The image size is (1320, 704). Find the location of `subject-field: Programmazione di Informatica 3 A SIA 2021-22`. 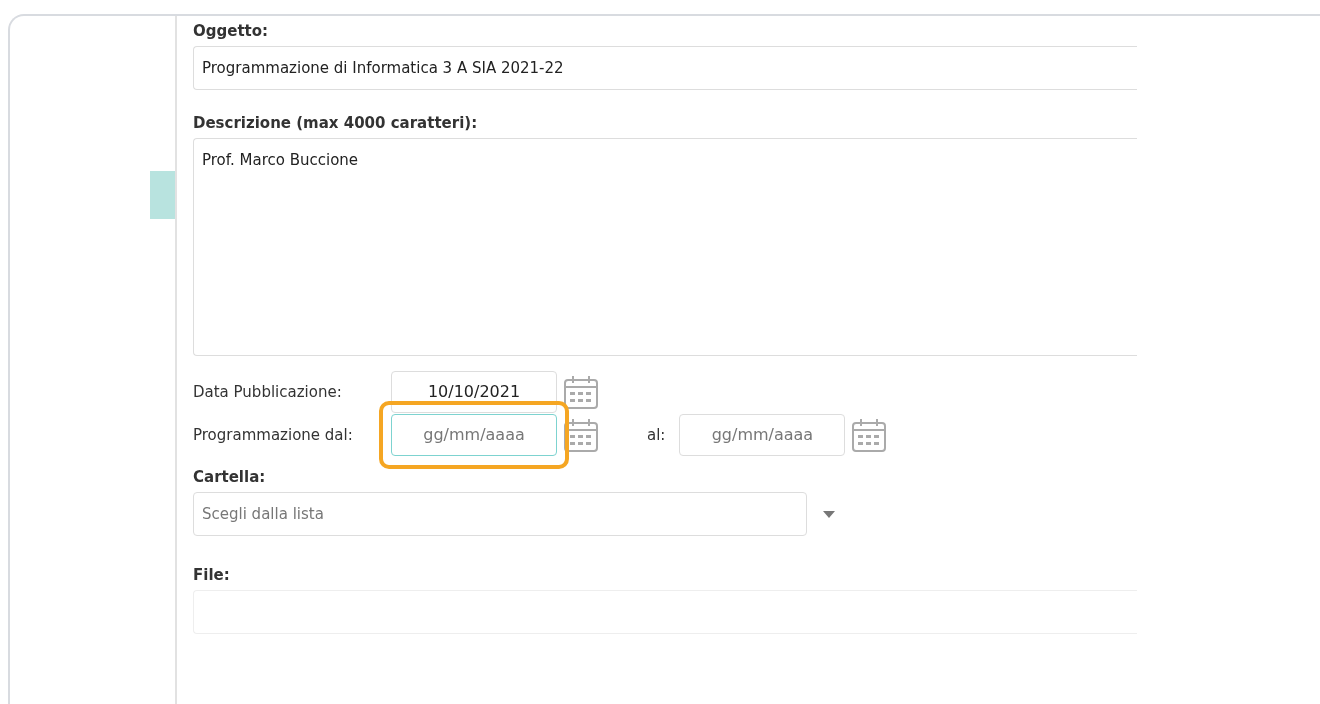

subject-field: Programmazione di Informatica 3 A SIA 2021-22 is located at coordinates (665, 68).